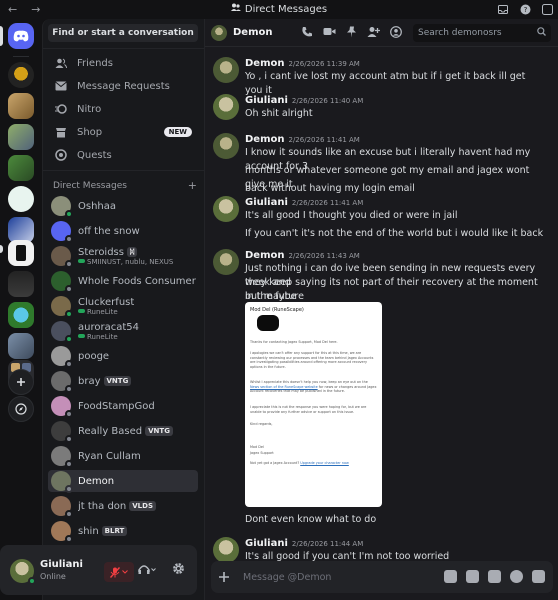 Image resolution: width=558 pixels, height=600 pixels. Describe the element at coordinates (123, 86) in the screenshot. I see `nav-message-requests: Message Requests` at that location.